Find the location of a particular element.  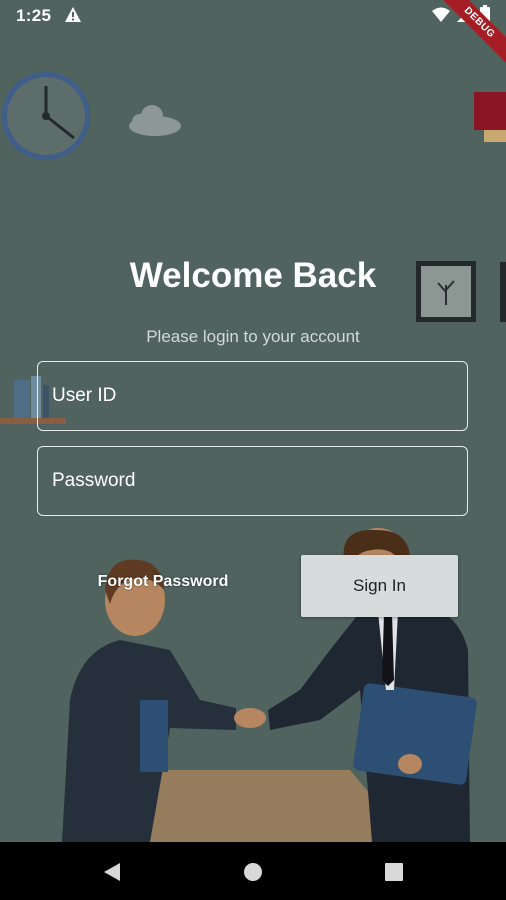

recents-icon is located at coordinates (394, 872).